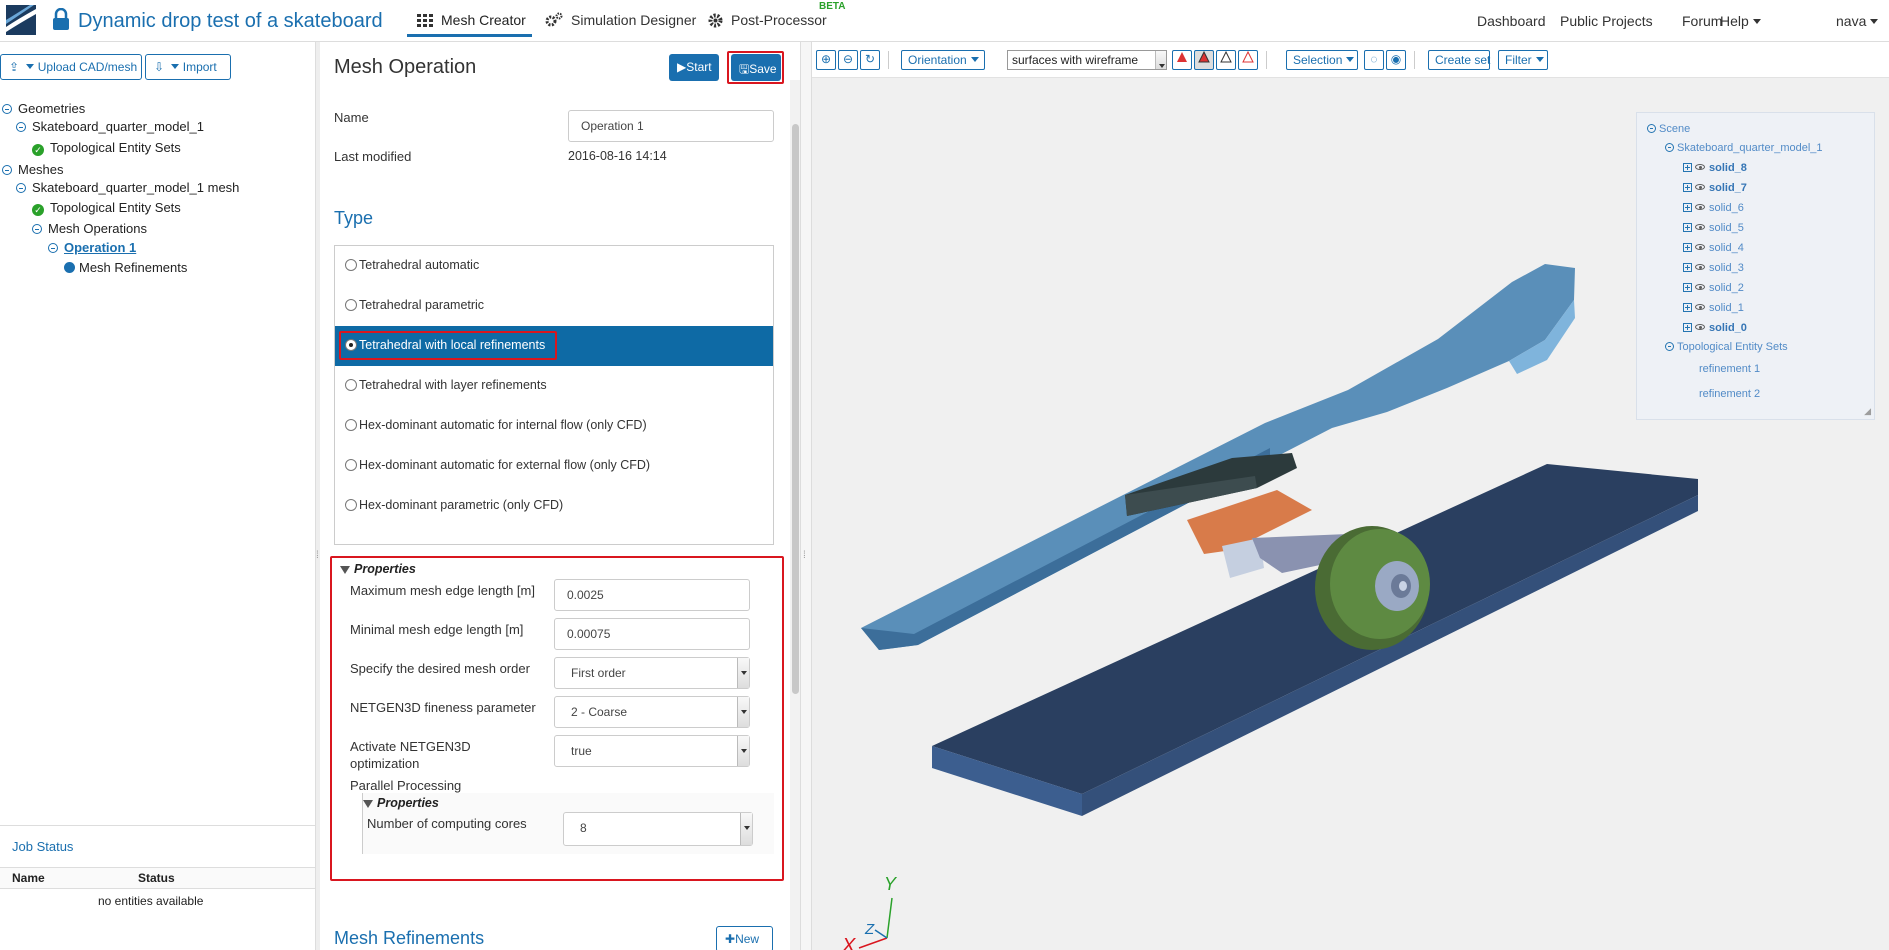 The width and height of the screenshot is (1889, 950). I want to click on scrollbar-thumb, so click(795, 409).